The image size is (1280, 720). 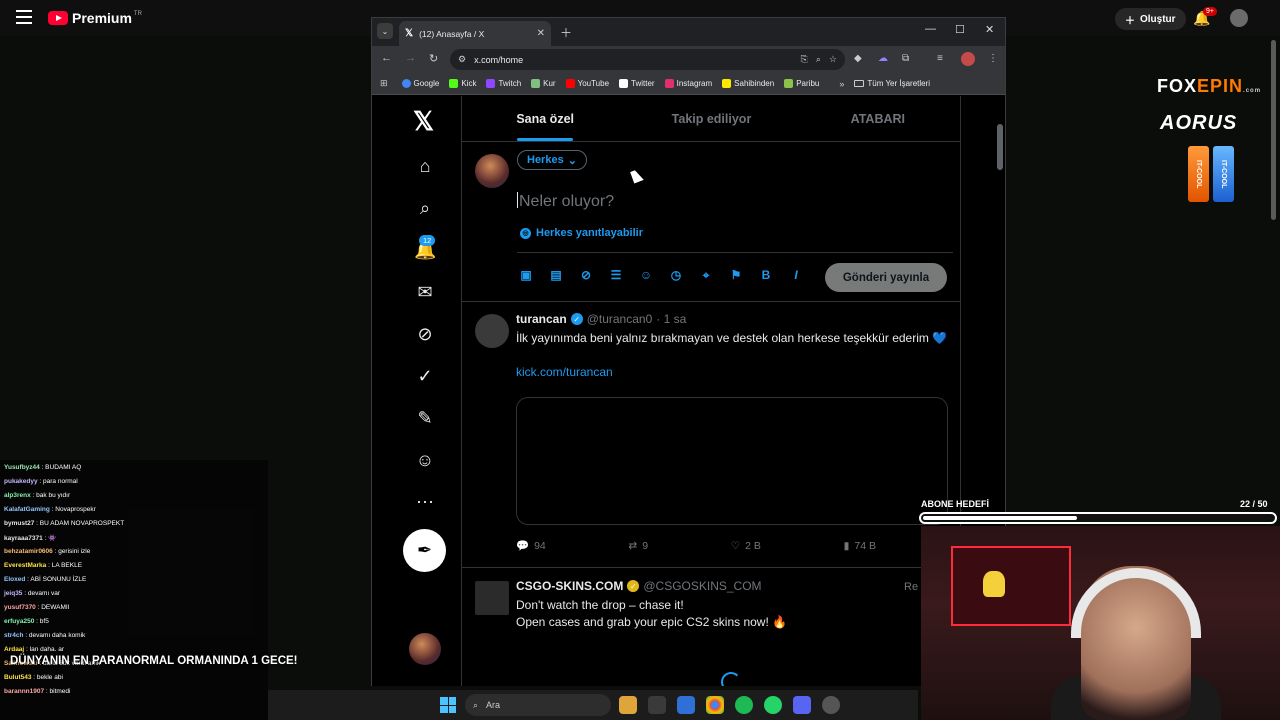 I want to click on bookmark-kur: Kur, so click(x=543, y=83).